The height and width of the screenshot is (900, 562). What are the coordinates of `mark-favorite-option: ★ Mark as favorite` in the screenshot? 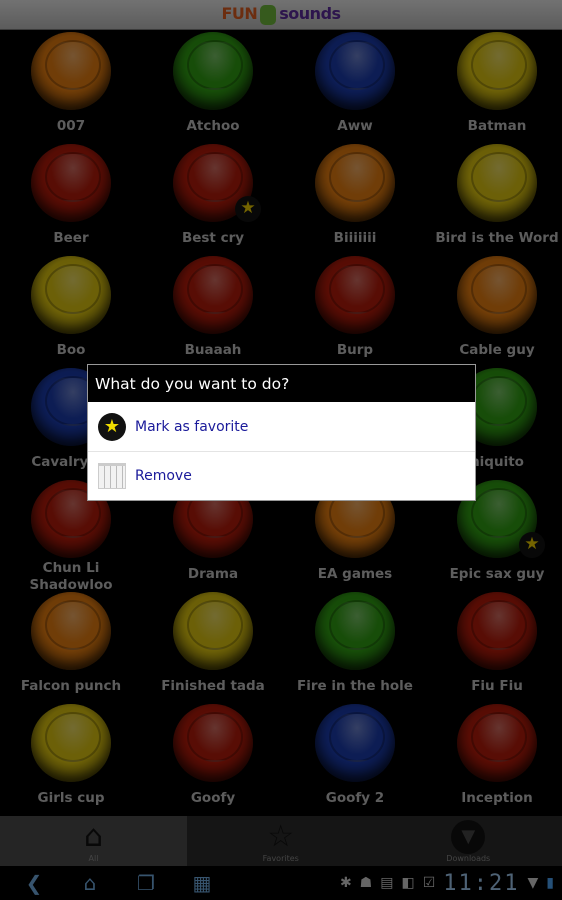 It's located at (281, 427).